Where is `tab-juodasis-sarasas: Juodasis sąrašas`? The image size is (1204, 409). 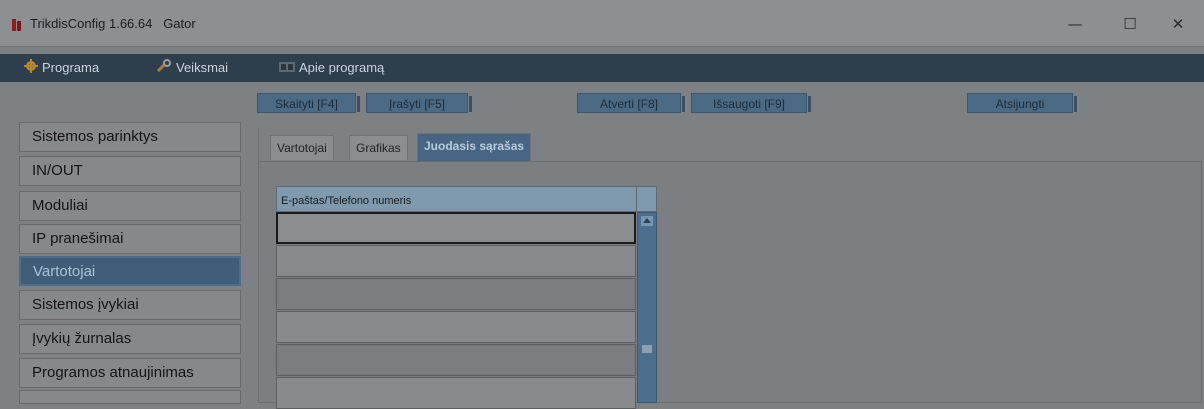
tab-juodasis-sarasas: Juodasis sąrašas is located at coordinates (474, 147).